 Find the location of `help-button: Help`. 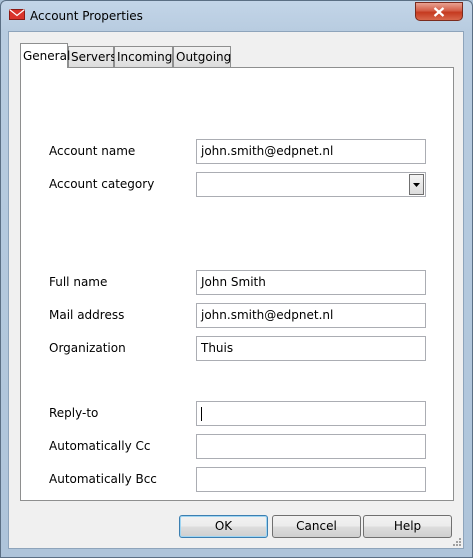

help-button: Help is located at coordinates (407, 526).